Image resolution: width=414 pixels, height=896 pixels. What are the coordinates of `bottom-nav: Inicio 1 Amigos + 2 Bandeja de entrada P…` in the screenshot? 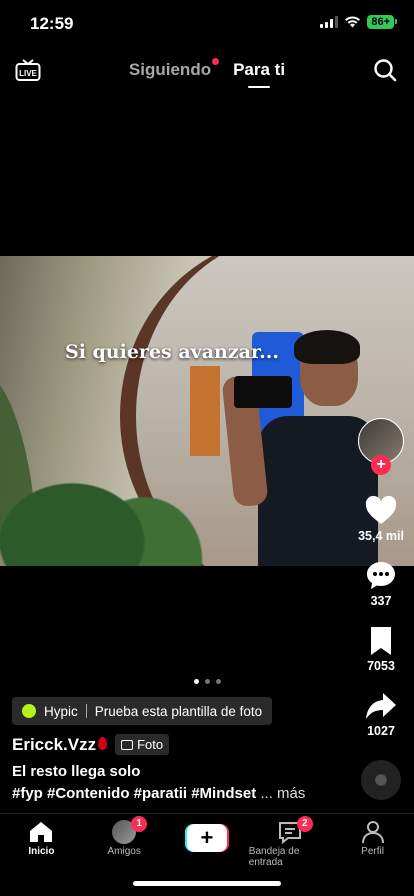 It's located at (207, 840).